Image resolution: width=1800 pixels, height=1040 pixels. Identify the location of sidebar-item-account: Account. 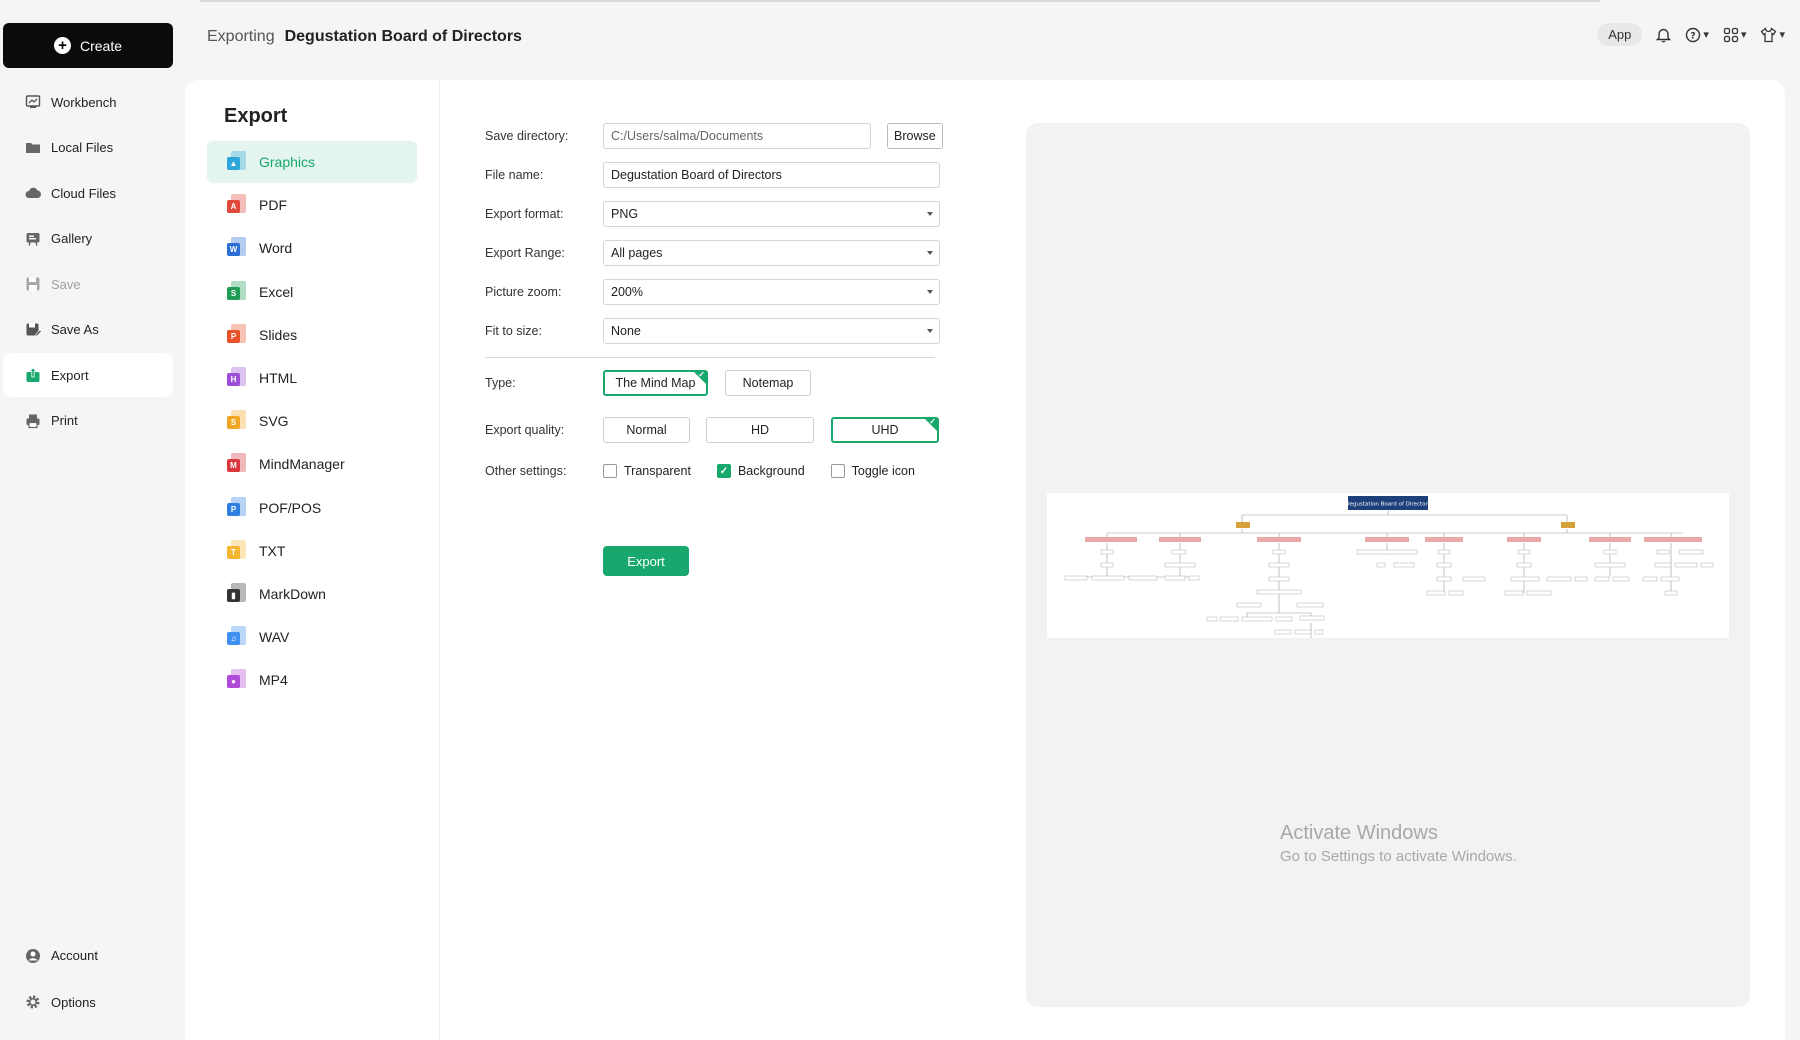
(88, 955).